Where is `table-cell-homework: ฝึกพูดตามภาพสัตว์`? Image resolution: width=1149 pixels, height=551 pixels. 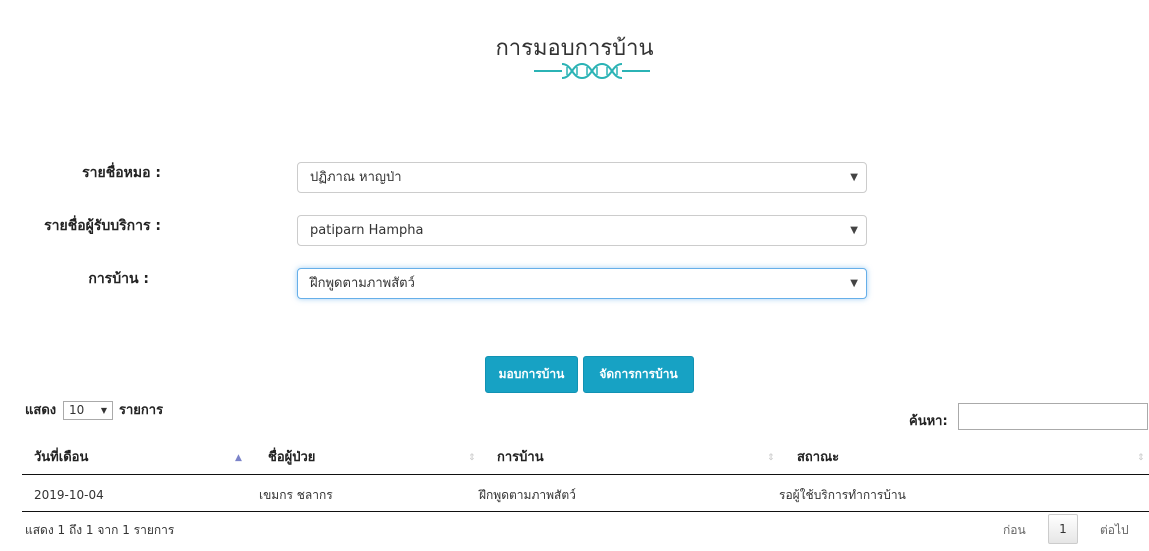
table-cell-homework: ฝึกพูดตามภาพสัตว์ is located at coordinates (527, 495).